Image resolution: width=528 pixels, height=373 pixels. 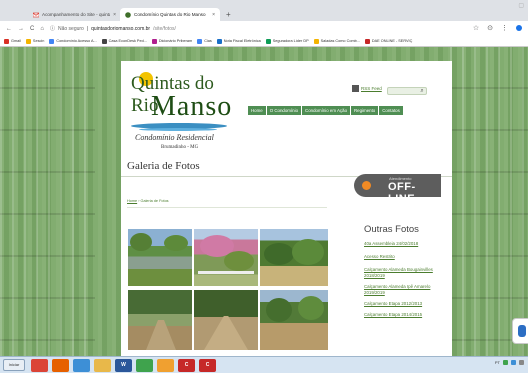 What do you see at coordinates (505, 362) in the screenshot?
I see `network-icon` at bounding box center [505, 362].